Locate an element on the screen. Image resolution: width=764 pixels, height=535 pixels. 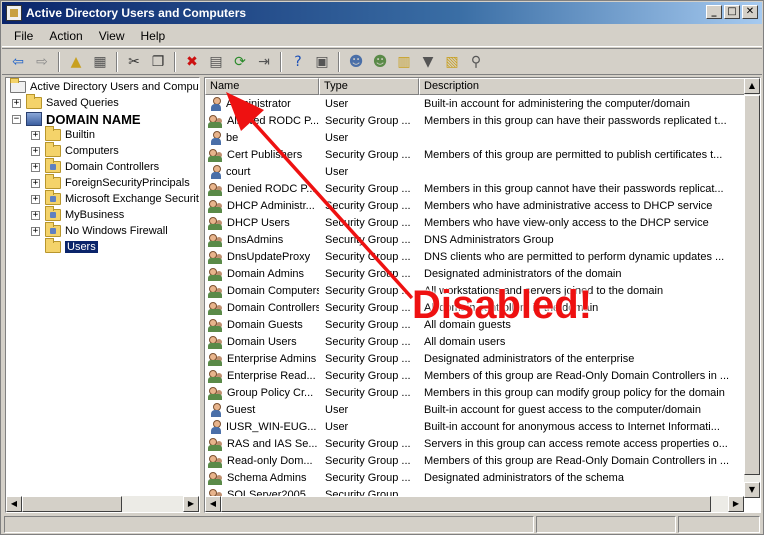
cell-name-text: Domain Guests is located at coordinates (265, 324).